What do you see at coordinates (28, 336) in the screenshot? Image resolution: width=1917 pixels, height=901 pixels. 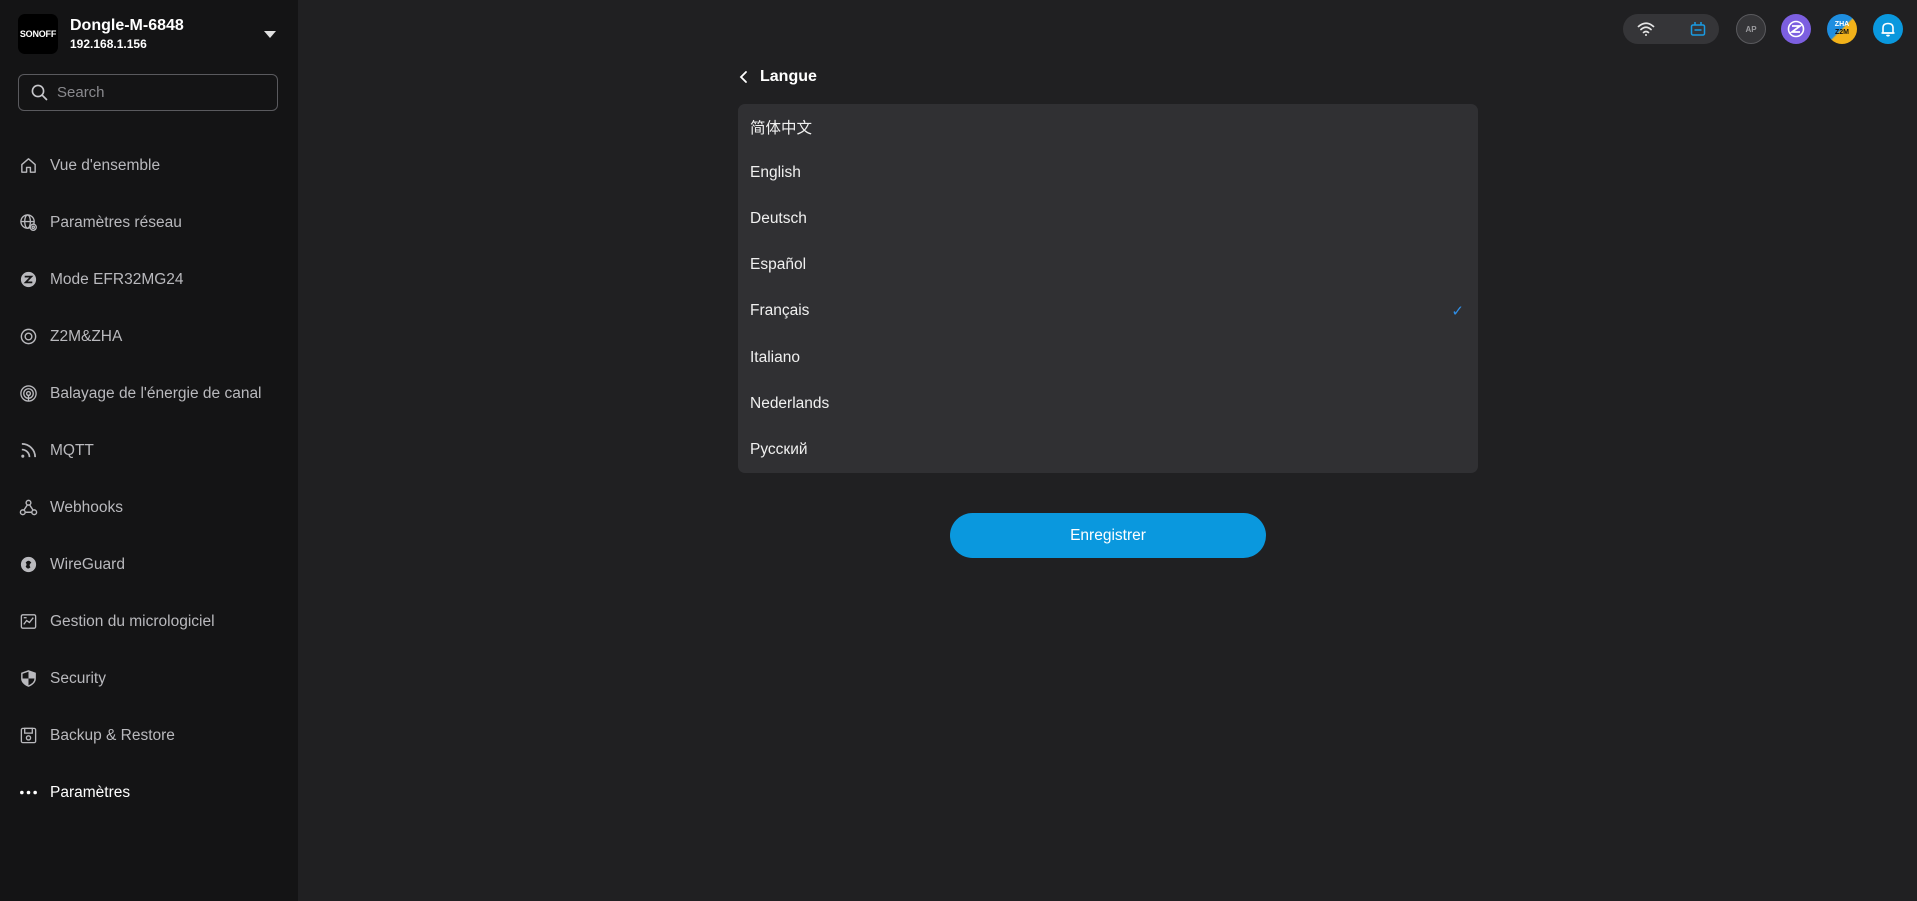 I see `z2m-zha-icon` at bounding box center [28, 336].